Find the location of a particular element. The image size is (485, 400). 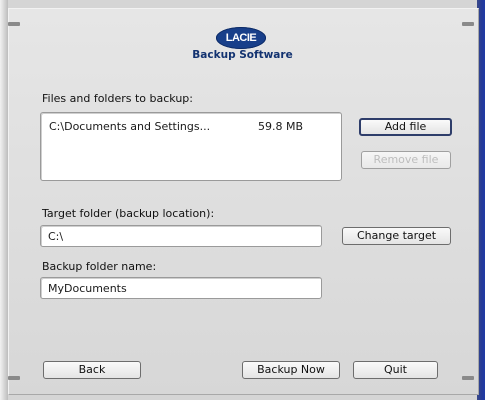

back-button: Back is located at coordinates (92, 370).